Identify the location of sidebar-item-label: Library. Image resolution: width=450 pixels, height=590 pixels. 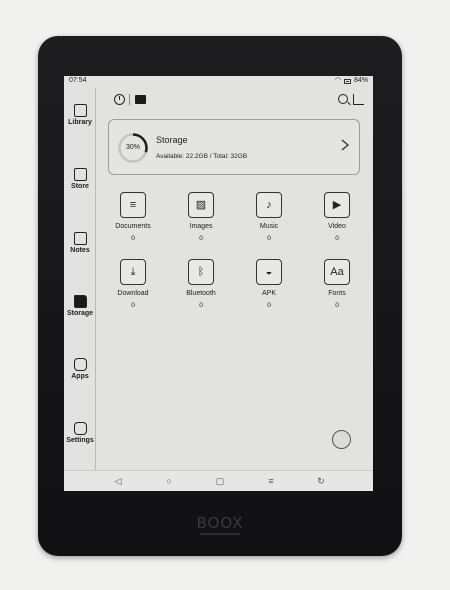
(80, 122).